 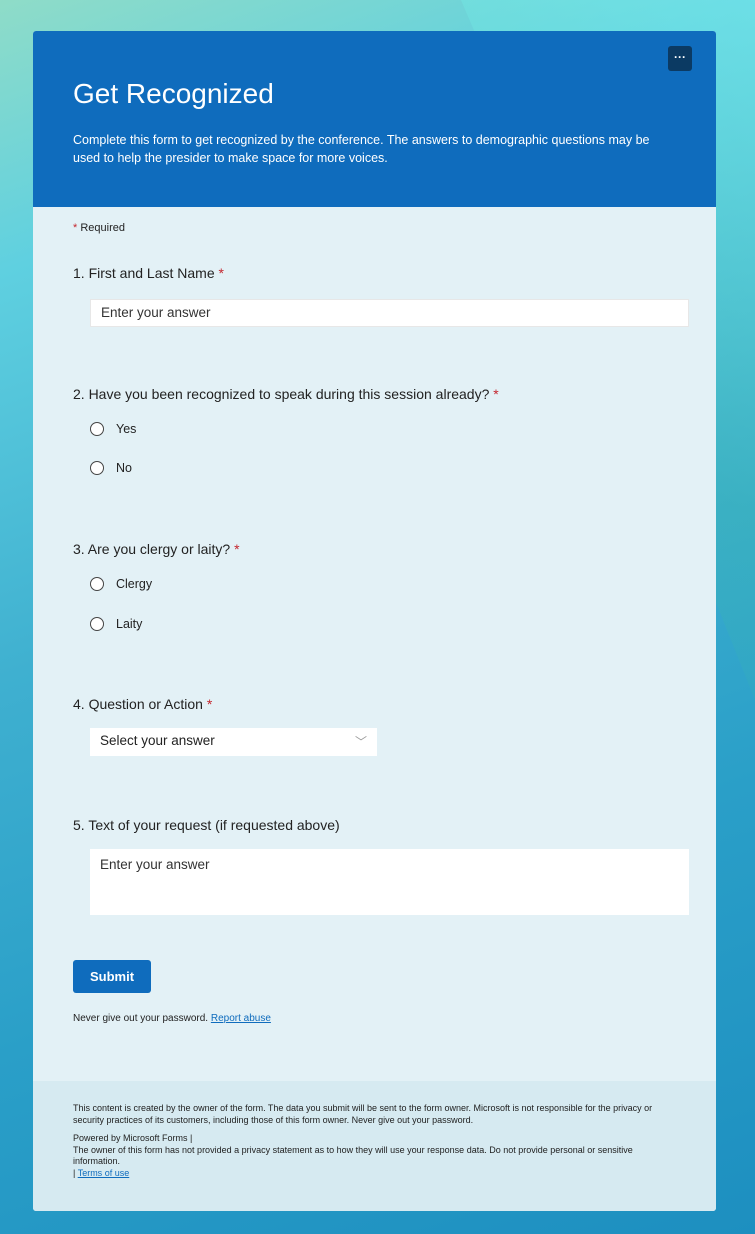 I want to click on radio-option-yes: Yes, so click(x=113, y=429).